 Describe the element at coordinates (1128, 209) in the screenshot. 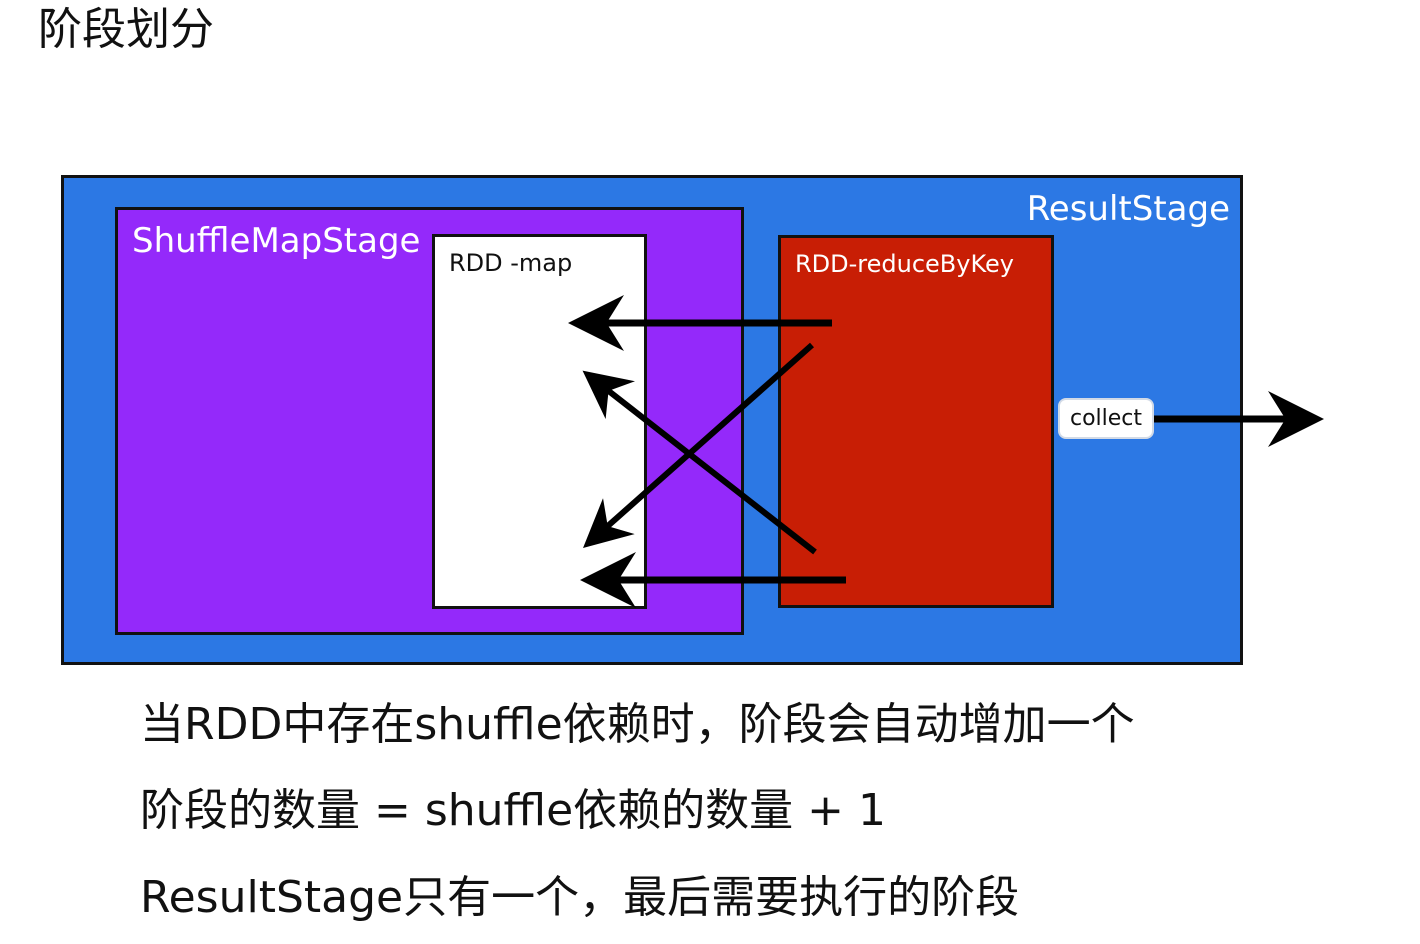

I see `result-stage-label: ResultStage` at that location.